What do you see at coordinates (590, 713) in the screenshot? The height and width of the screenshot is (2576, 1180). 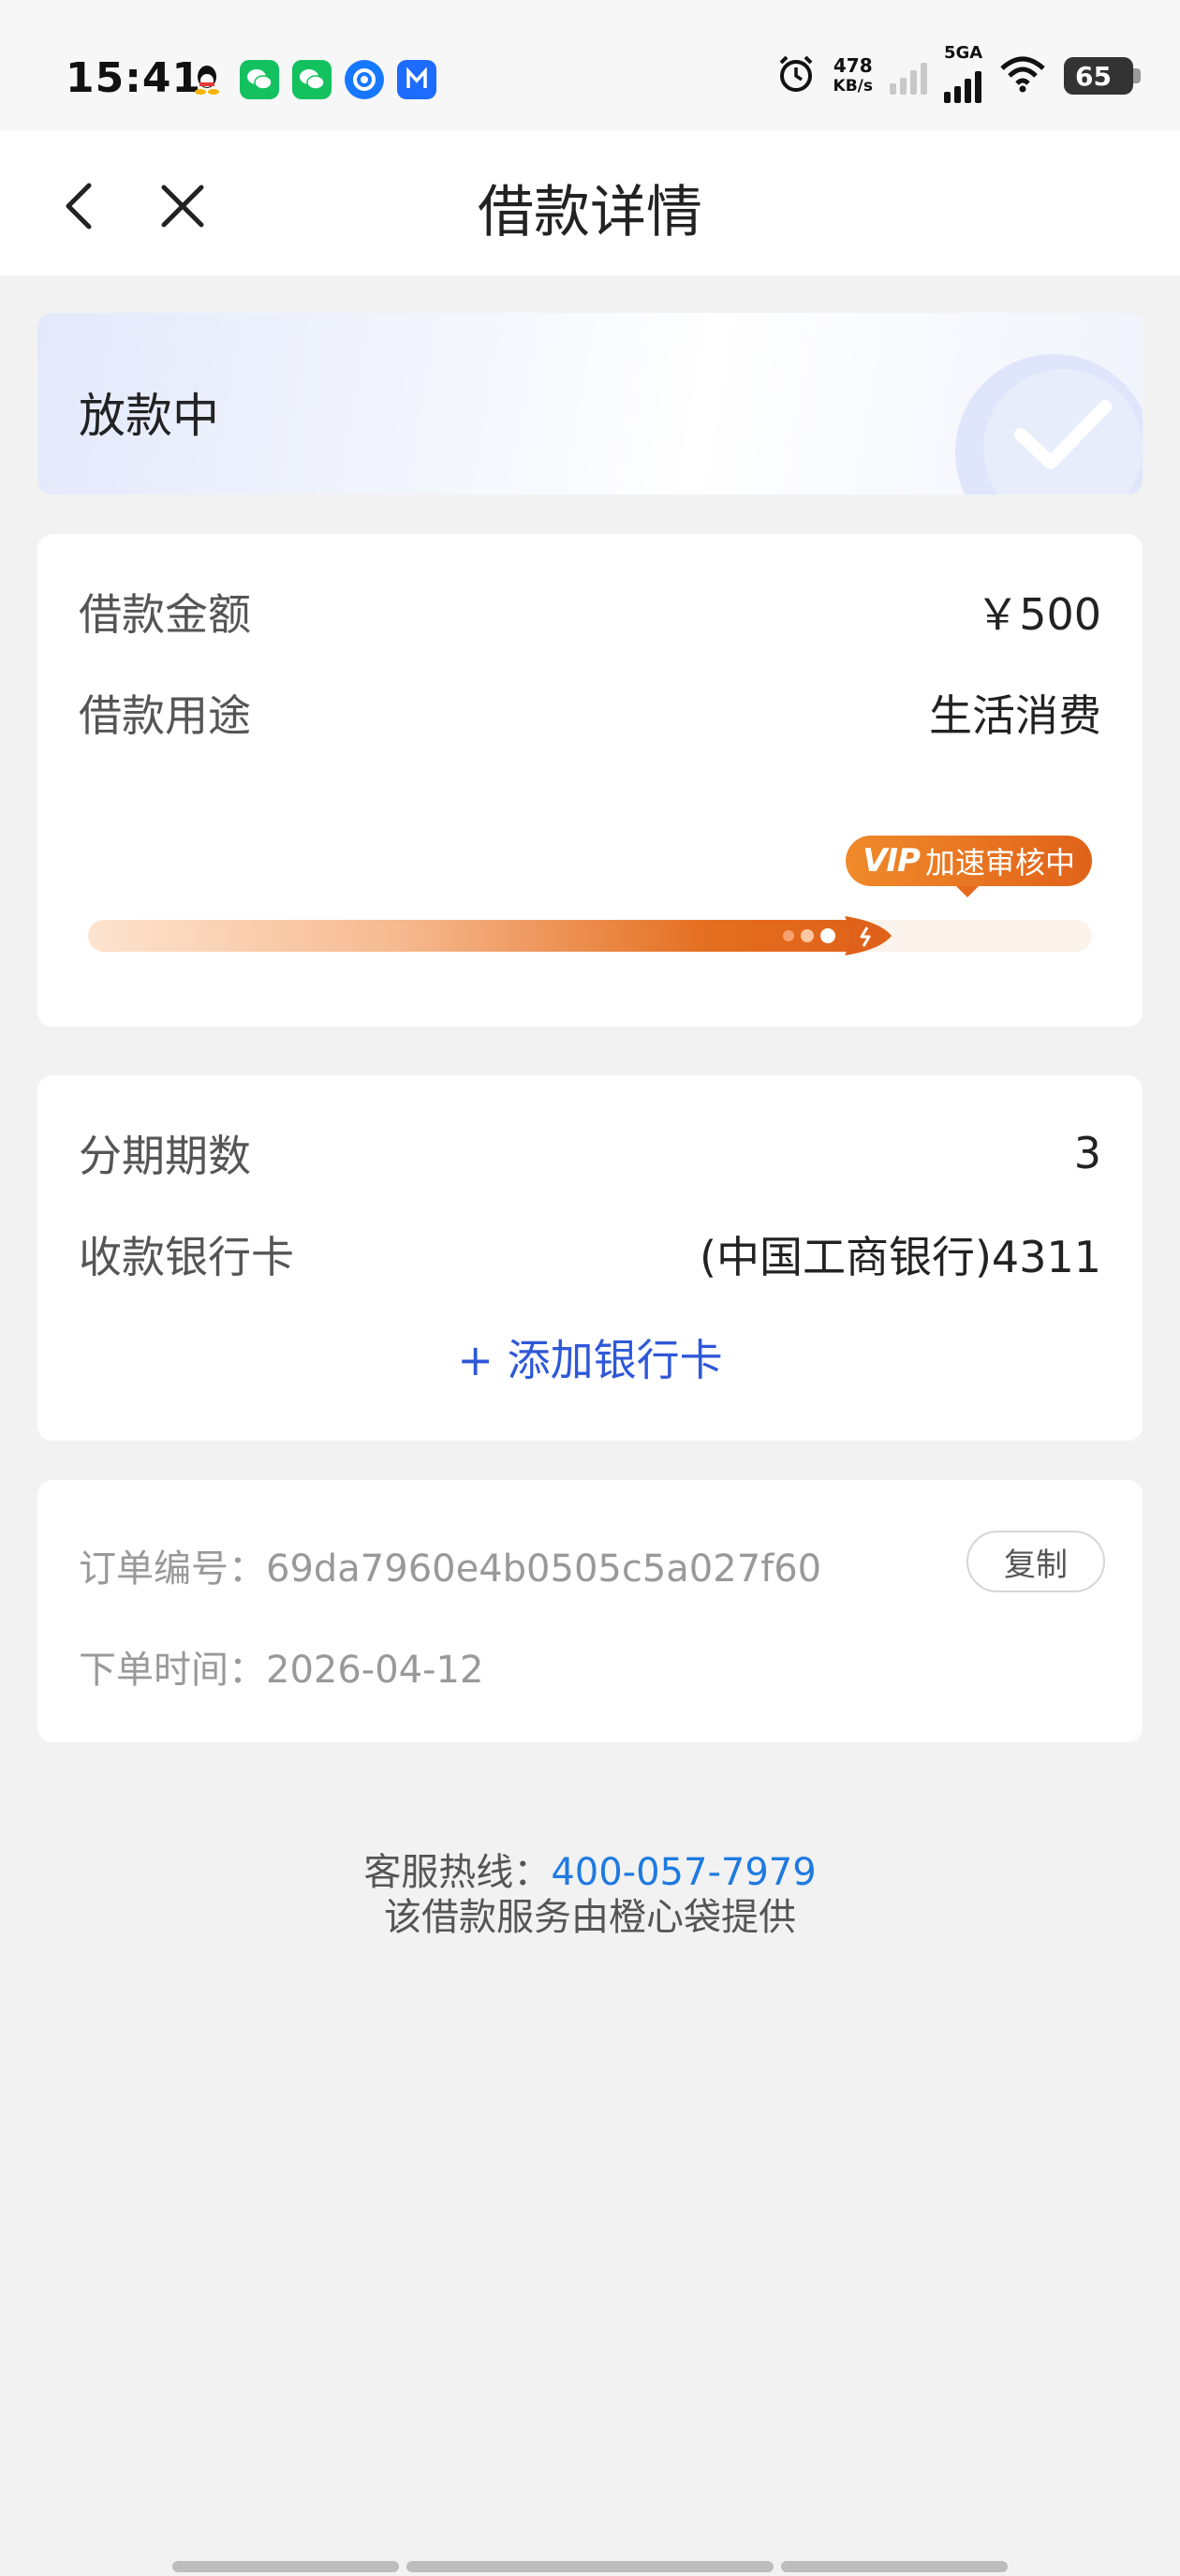 I see `loan-purpose-row: 借款用途 生活消费` at bounding box center [590, 713].